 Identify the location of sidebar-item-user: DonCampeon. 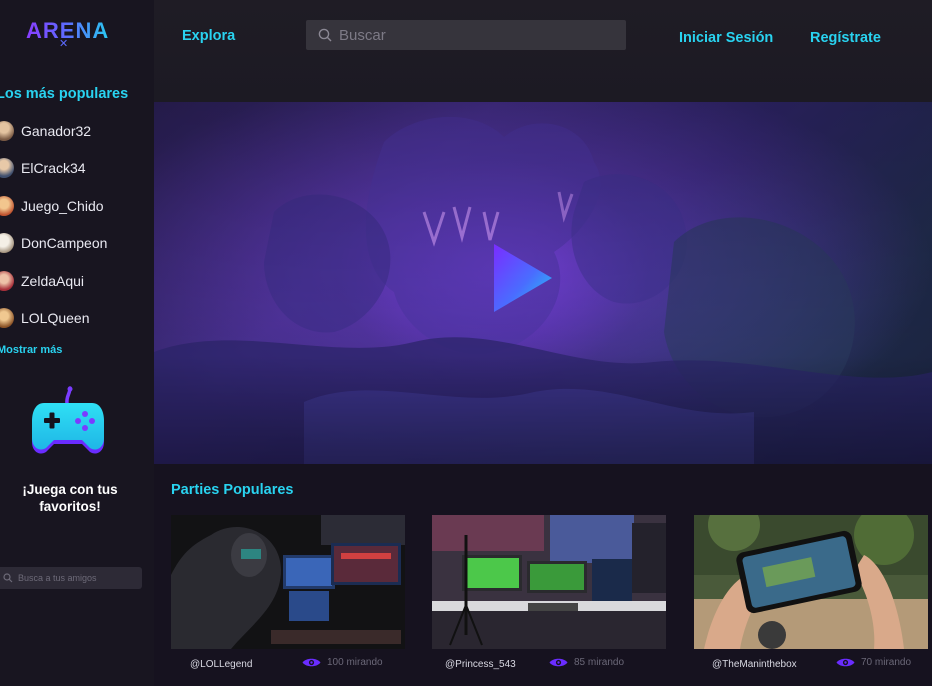
(53, 244).